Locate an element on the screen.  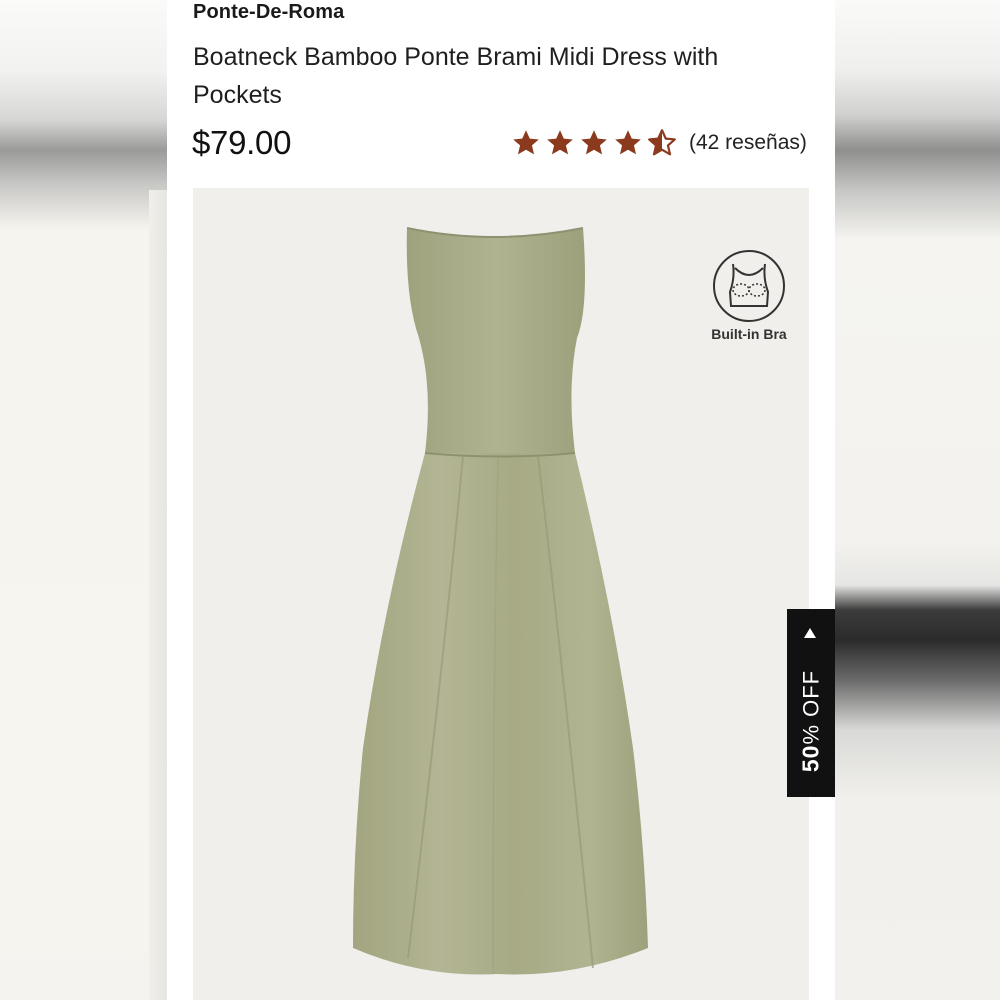
discount-percent: 50 is located at coordinates (810, 758).